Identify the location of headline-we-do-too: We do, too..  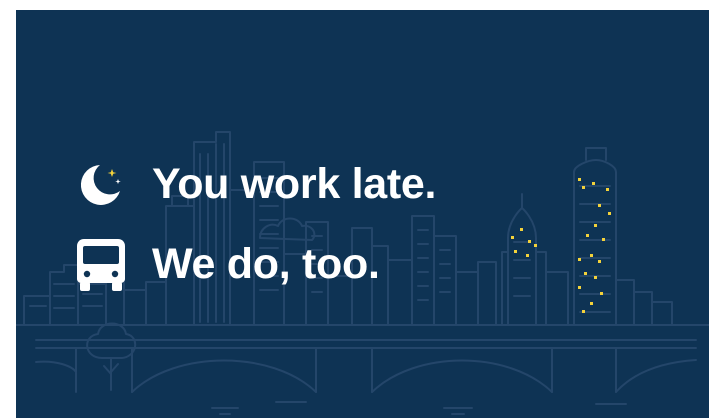
(266, 263).